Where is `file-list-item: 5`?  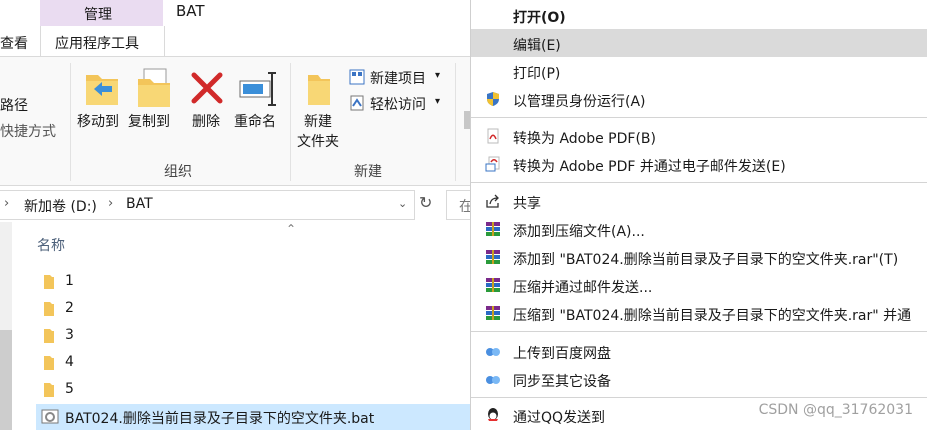 file-list-item: 5 is located at coordinates (253, 390).